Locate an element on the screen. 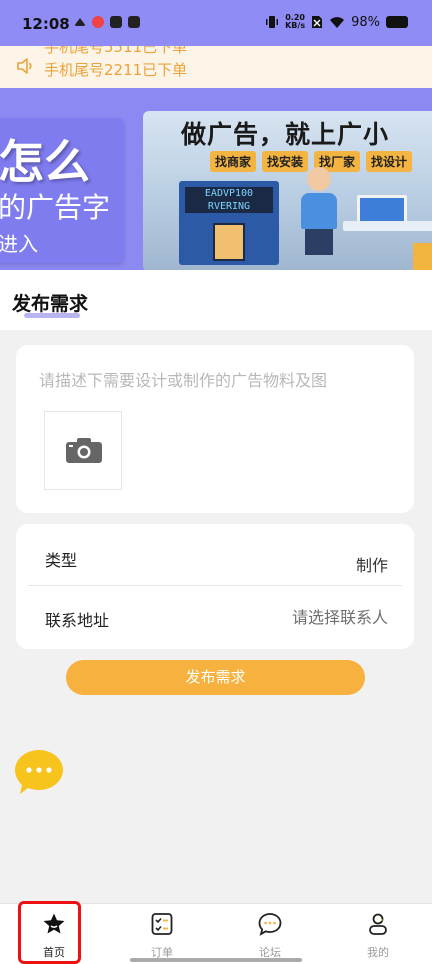 This screenshot has height=964, width=432. type-label: 类型 is located at coordinates (61, 560).